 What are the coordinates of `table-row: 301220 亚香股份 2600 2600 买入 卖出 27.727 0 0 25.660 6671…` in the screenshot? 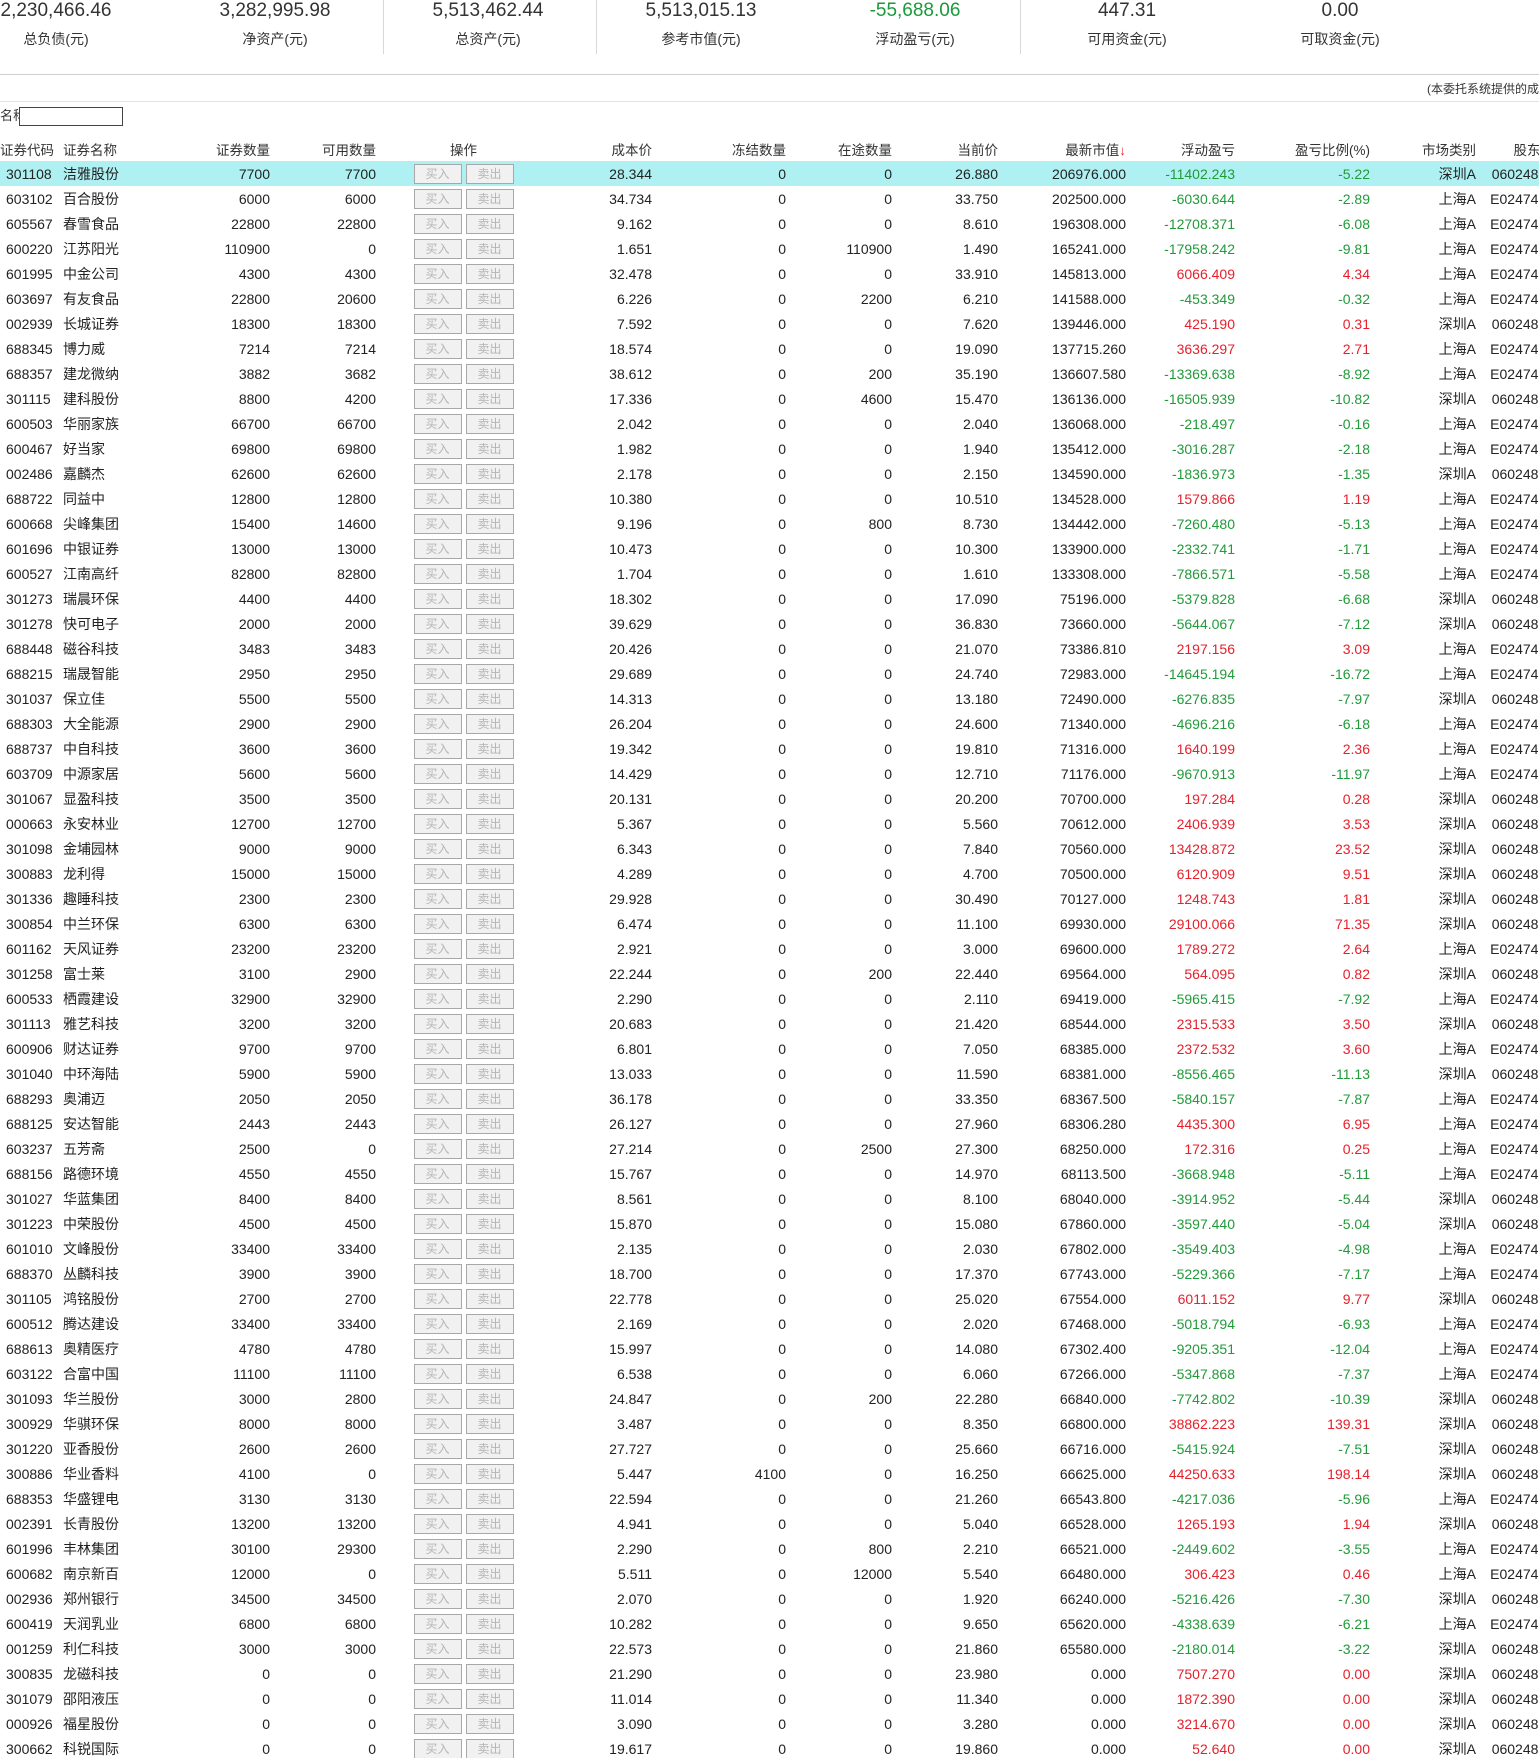 It's located at (769, 1448).